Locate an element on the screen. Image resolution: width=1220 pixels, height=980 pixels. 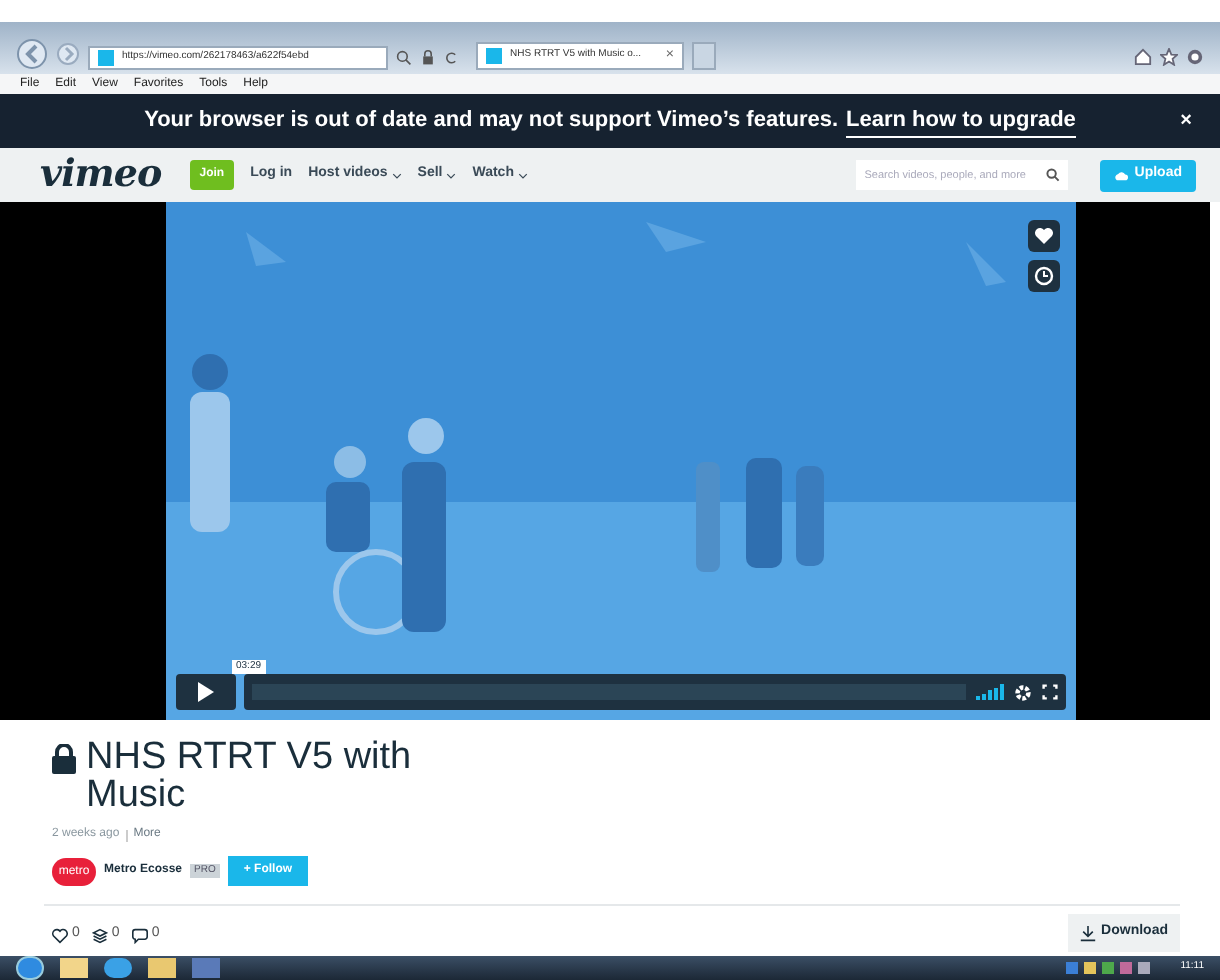
home-icon is located at coordinates (1143, 57).